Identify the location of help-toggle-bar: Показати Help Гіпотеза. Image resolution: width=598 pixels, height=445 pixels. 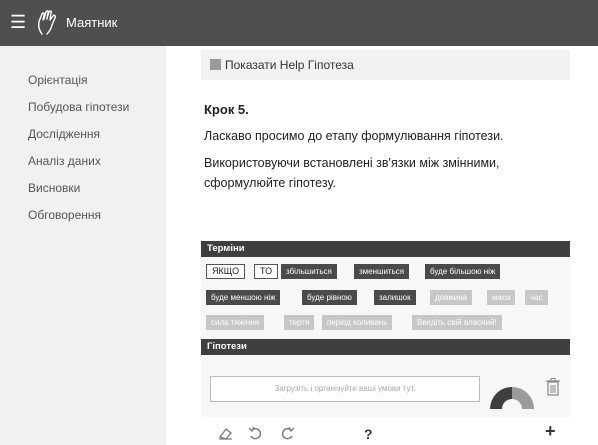
(385, 65).